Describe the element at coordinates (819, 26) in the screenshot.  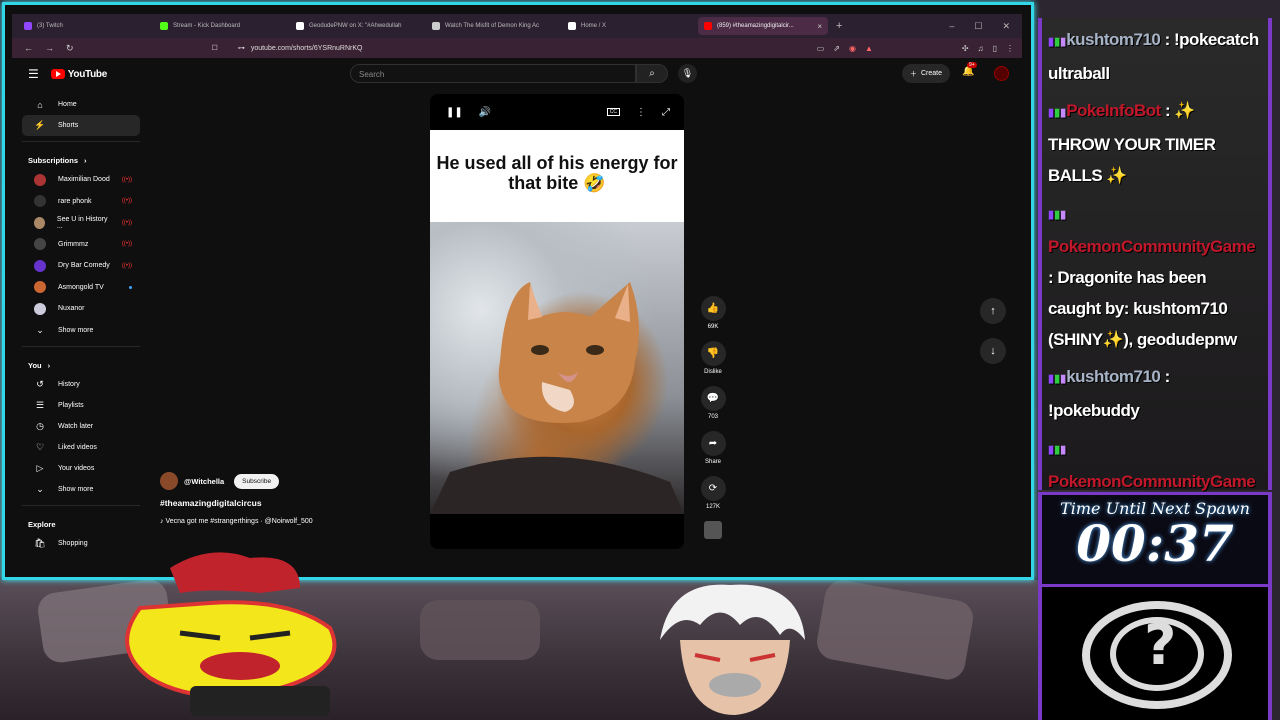
I see `close-tab-icon: ×` at that location.